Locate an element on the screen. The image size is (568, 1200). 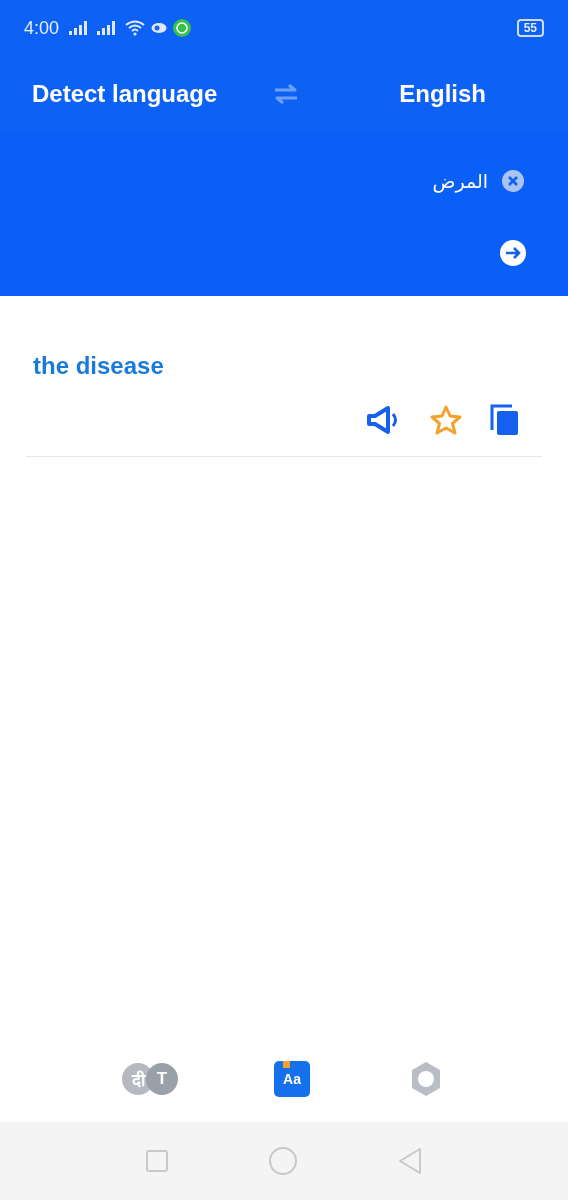
target-language-button: English is located at coordinates (442, 94).